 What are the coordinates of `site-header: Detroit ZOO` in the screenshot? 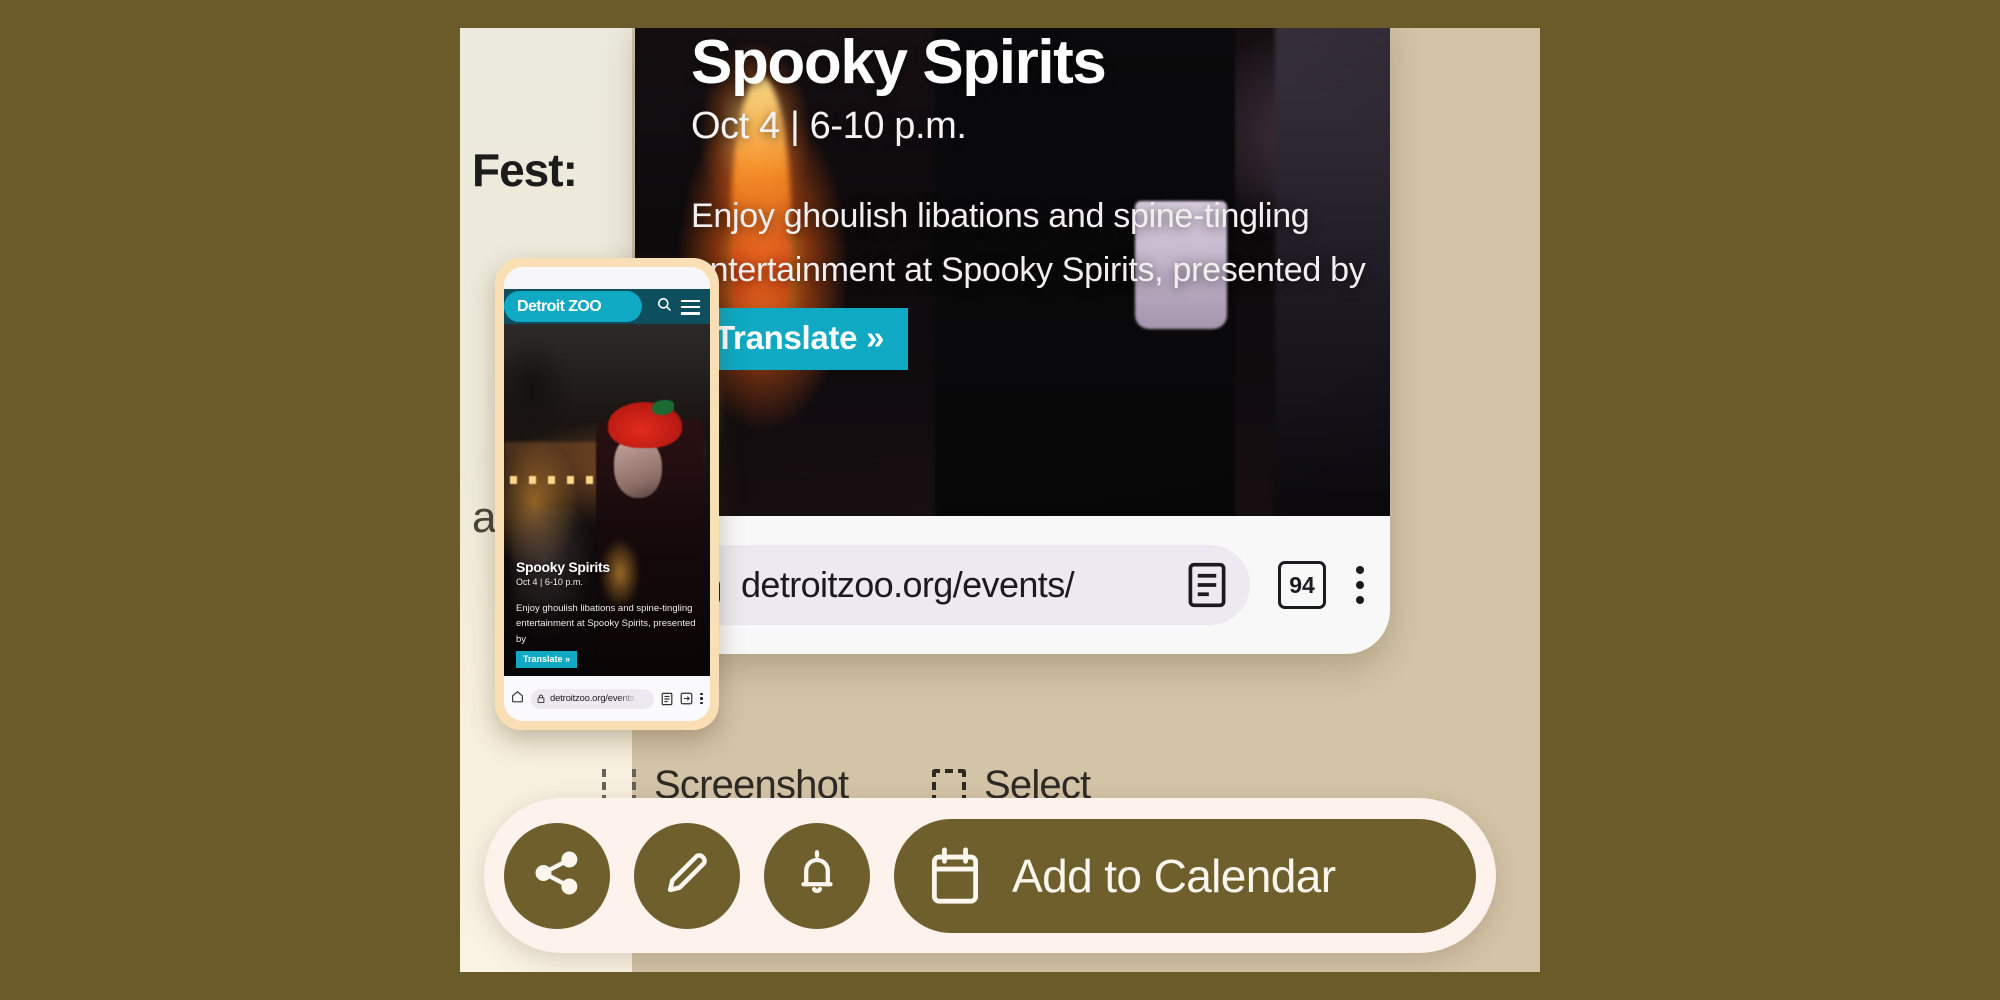 It's located at (607, 306).